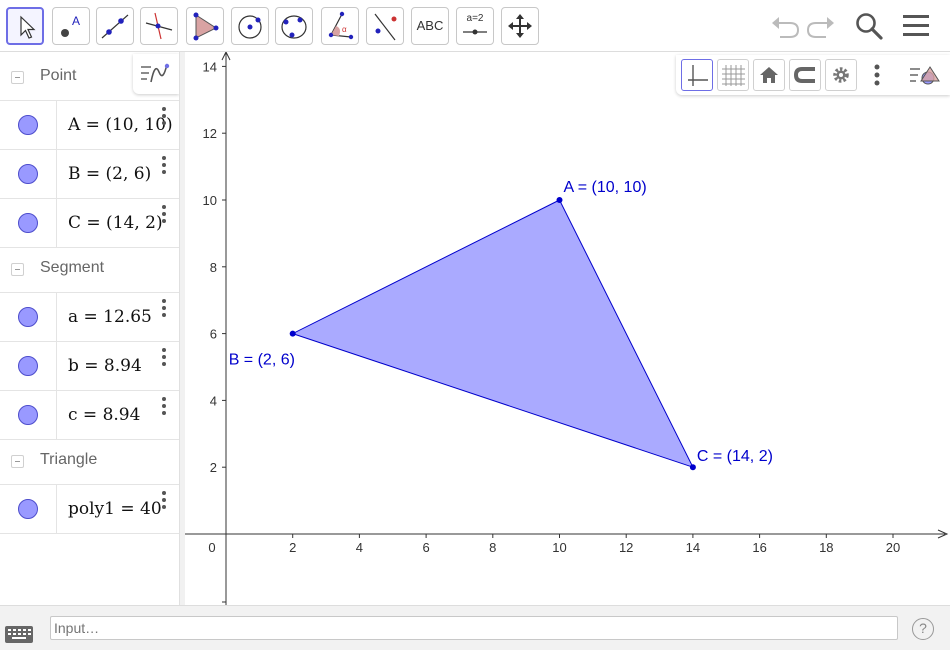  I want to click on algebra-description-icon, so click(155, 73).